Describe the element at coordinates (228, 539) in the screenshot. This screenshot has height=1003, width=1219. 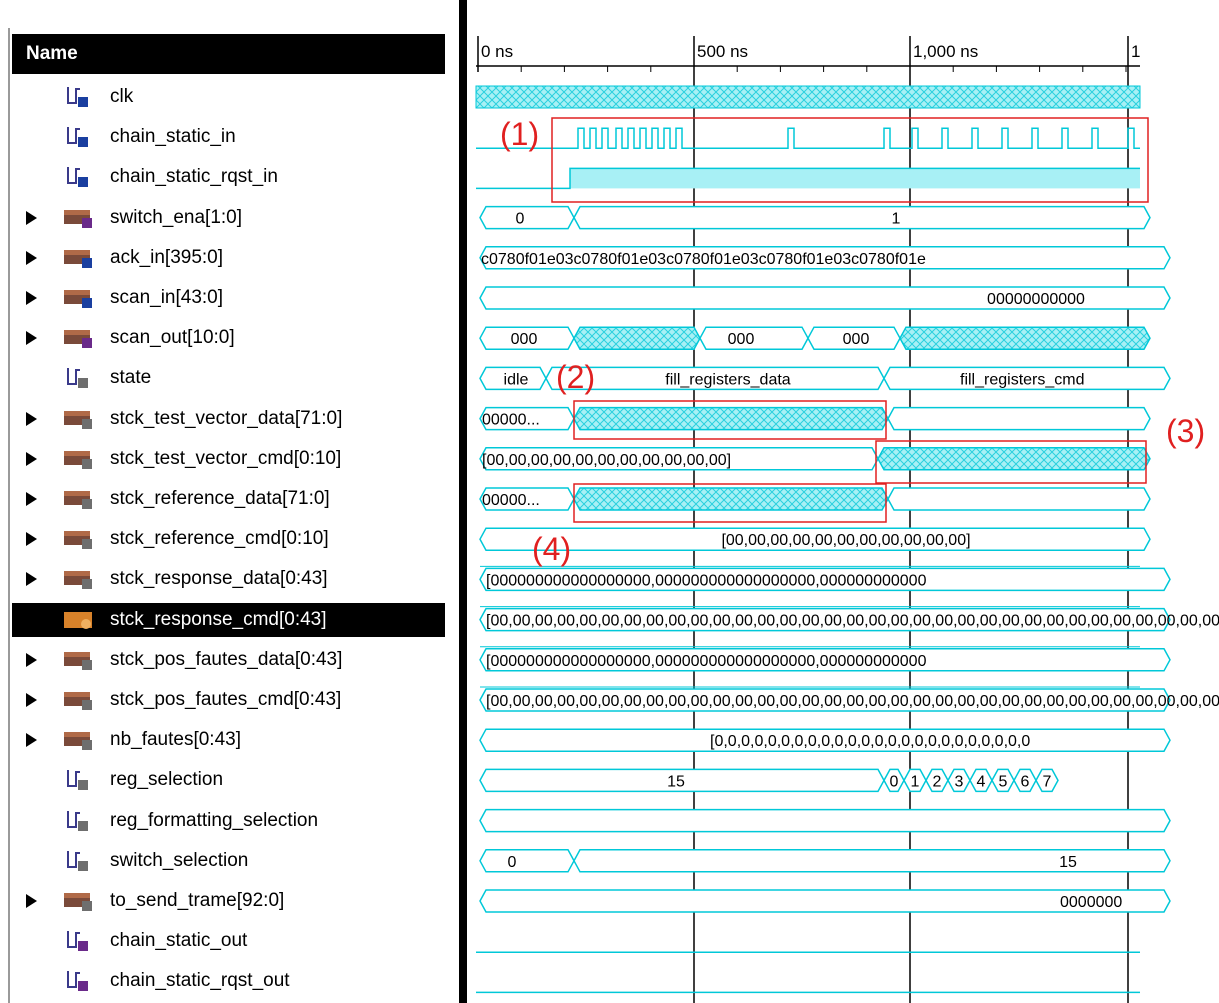
I see `signal-row: stck_reference_cmd[0:10]` at that location.